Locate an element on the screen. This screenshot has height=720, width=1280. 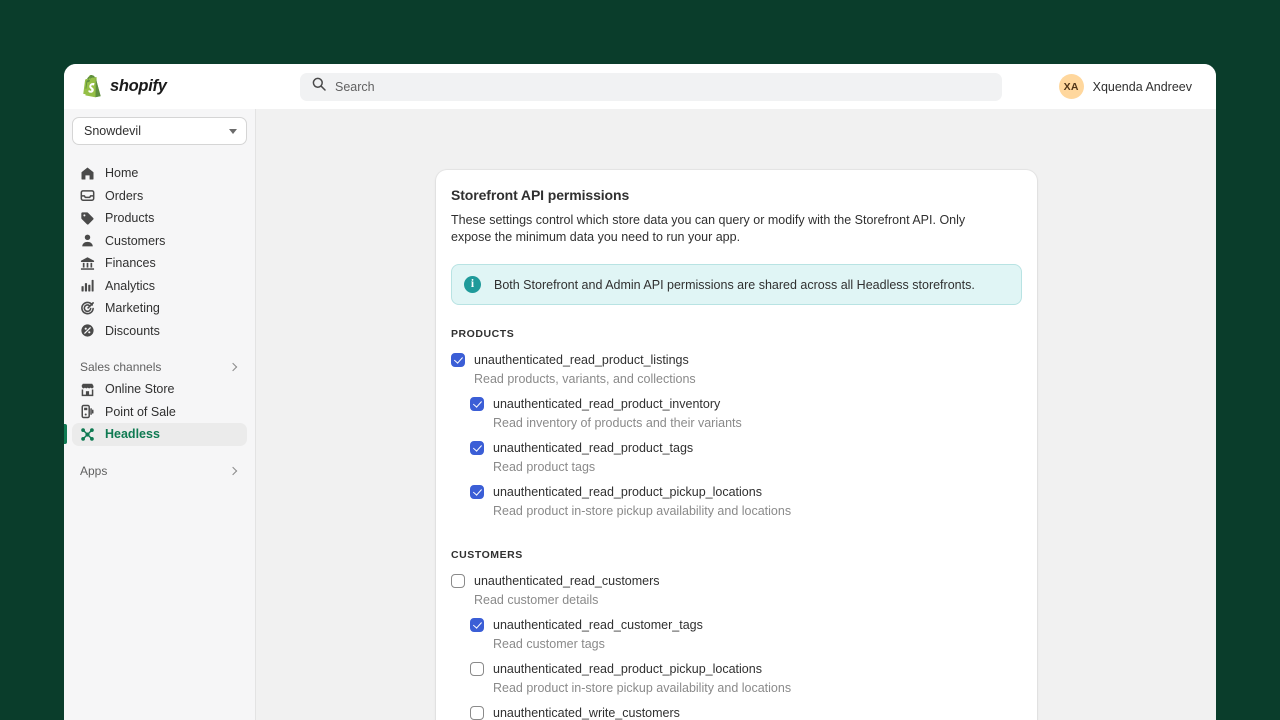
sidebar-item-online-store: Online Store is located at coordinates (159, 389).